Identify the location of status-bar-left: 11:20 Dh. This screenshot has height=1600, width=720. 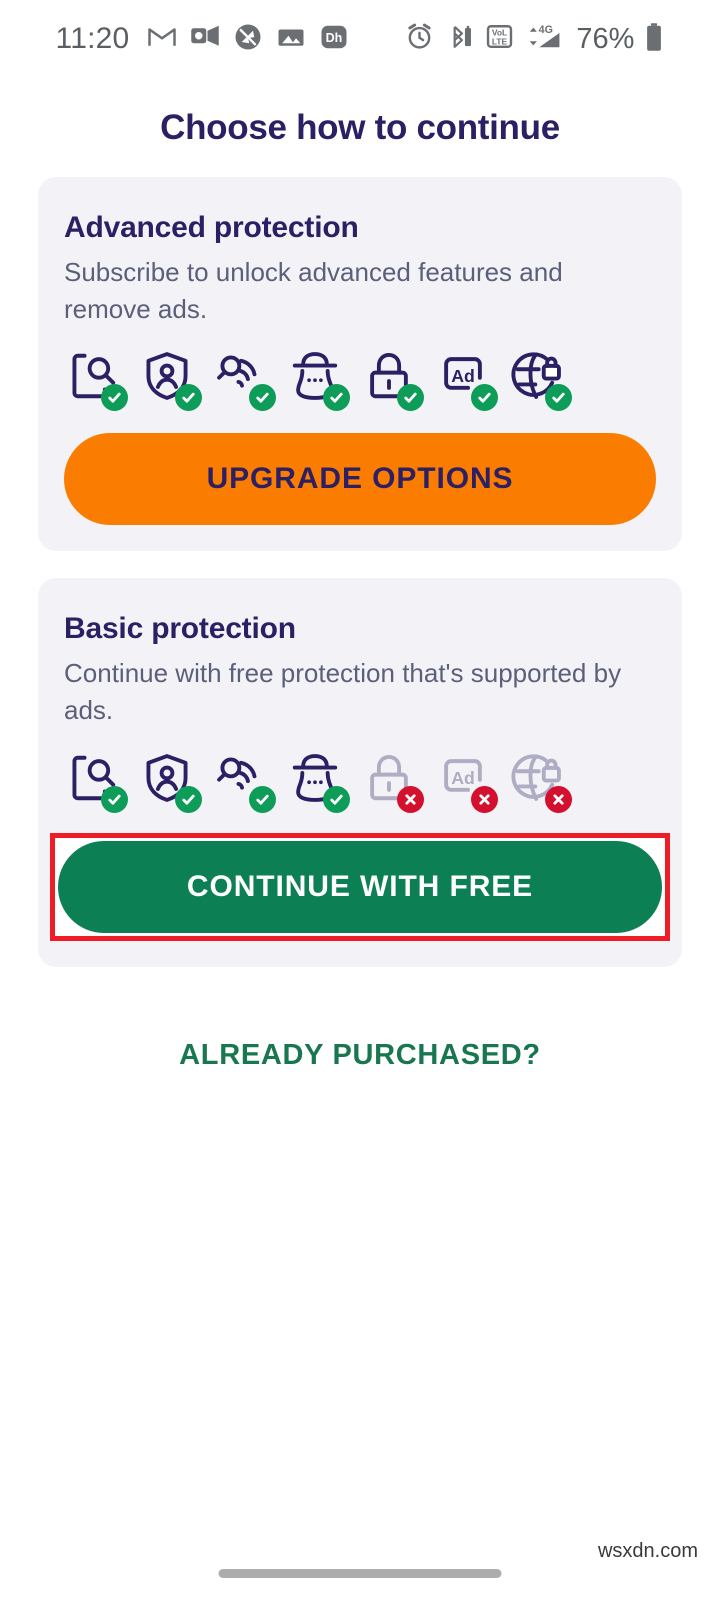
(203, 39).